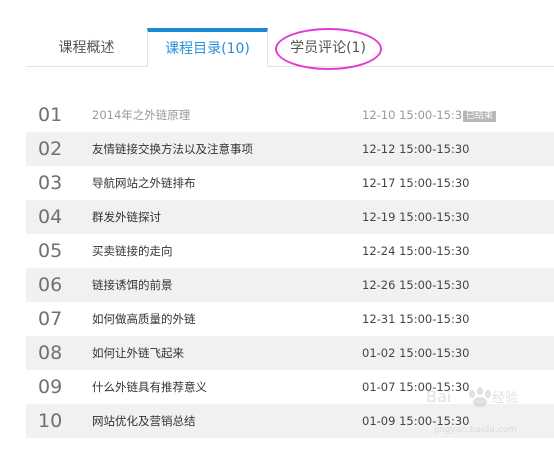  Describe the element at coordinates (144, 319) in the screenshot. I see `lesson-title: 如何做高质量的外链` at that location.